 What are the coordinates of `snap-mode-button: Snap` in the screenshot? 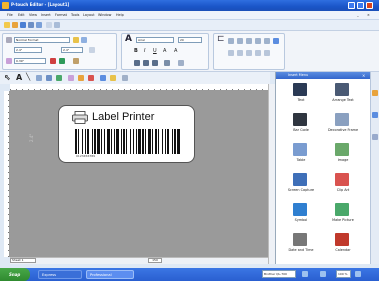 It's located at (15, 274).